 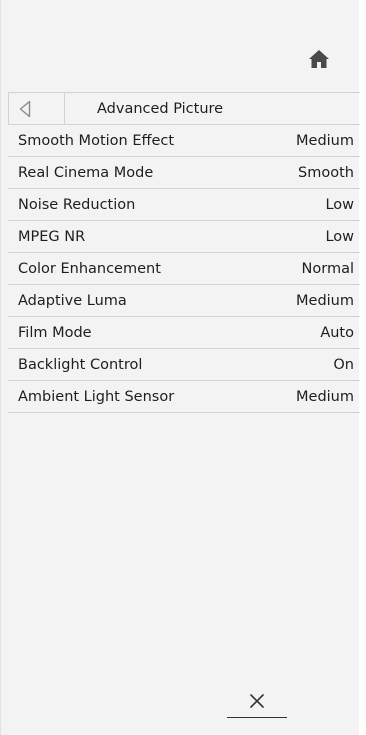 I want to click on home-button, so click(x=319, y=59).